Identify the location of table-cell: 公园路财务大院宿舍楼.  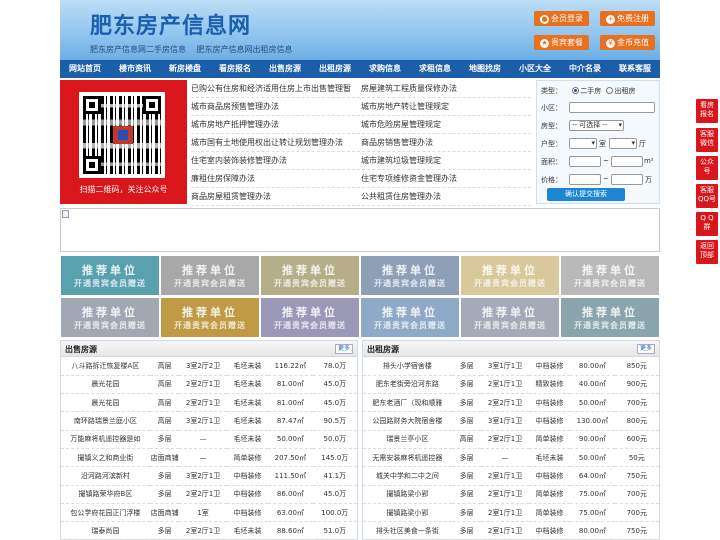
(407, 421).